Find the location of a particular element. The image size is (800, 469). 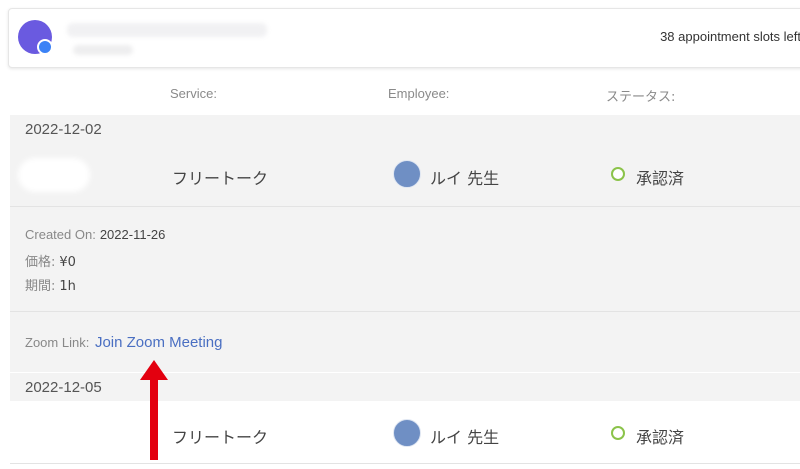

created-on-label: Created On: is located at coordinates (60, 234).